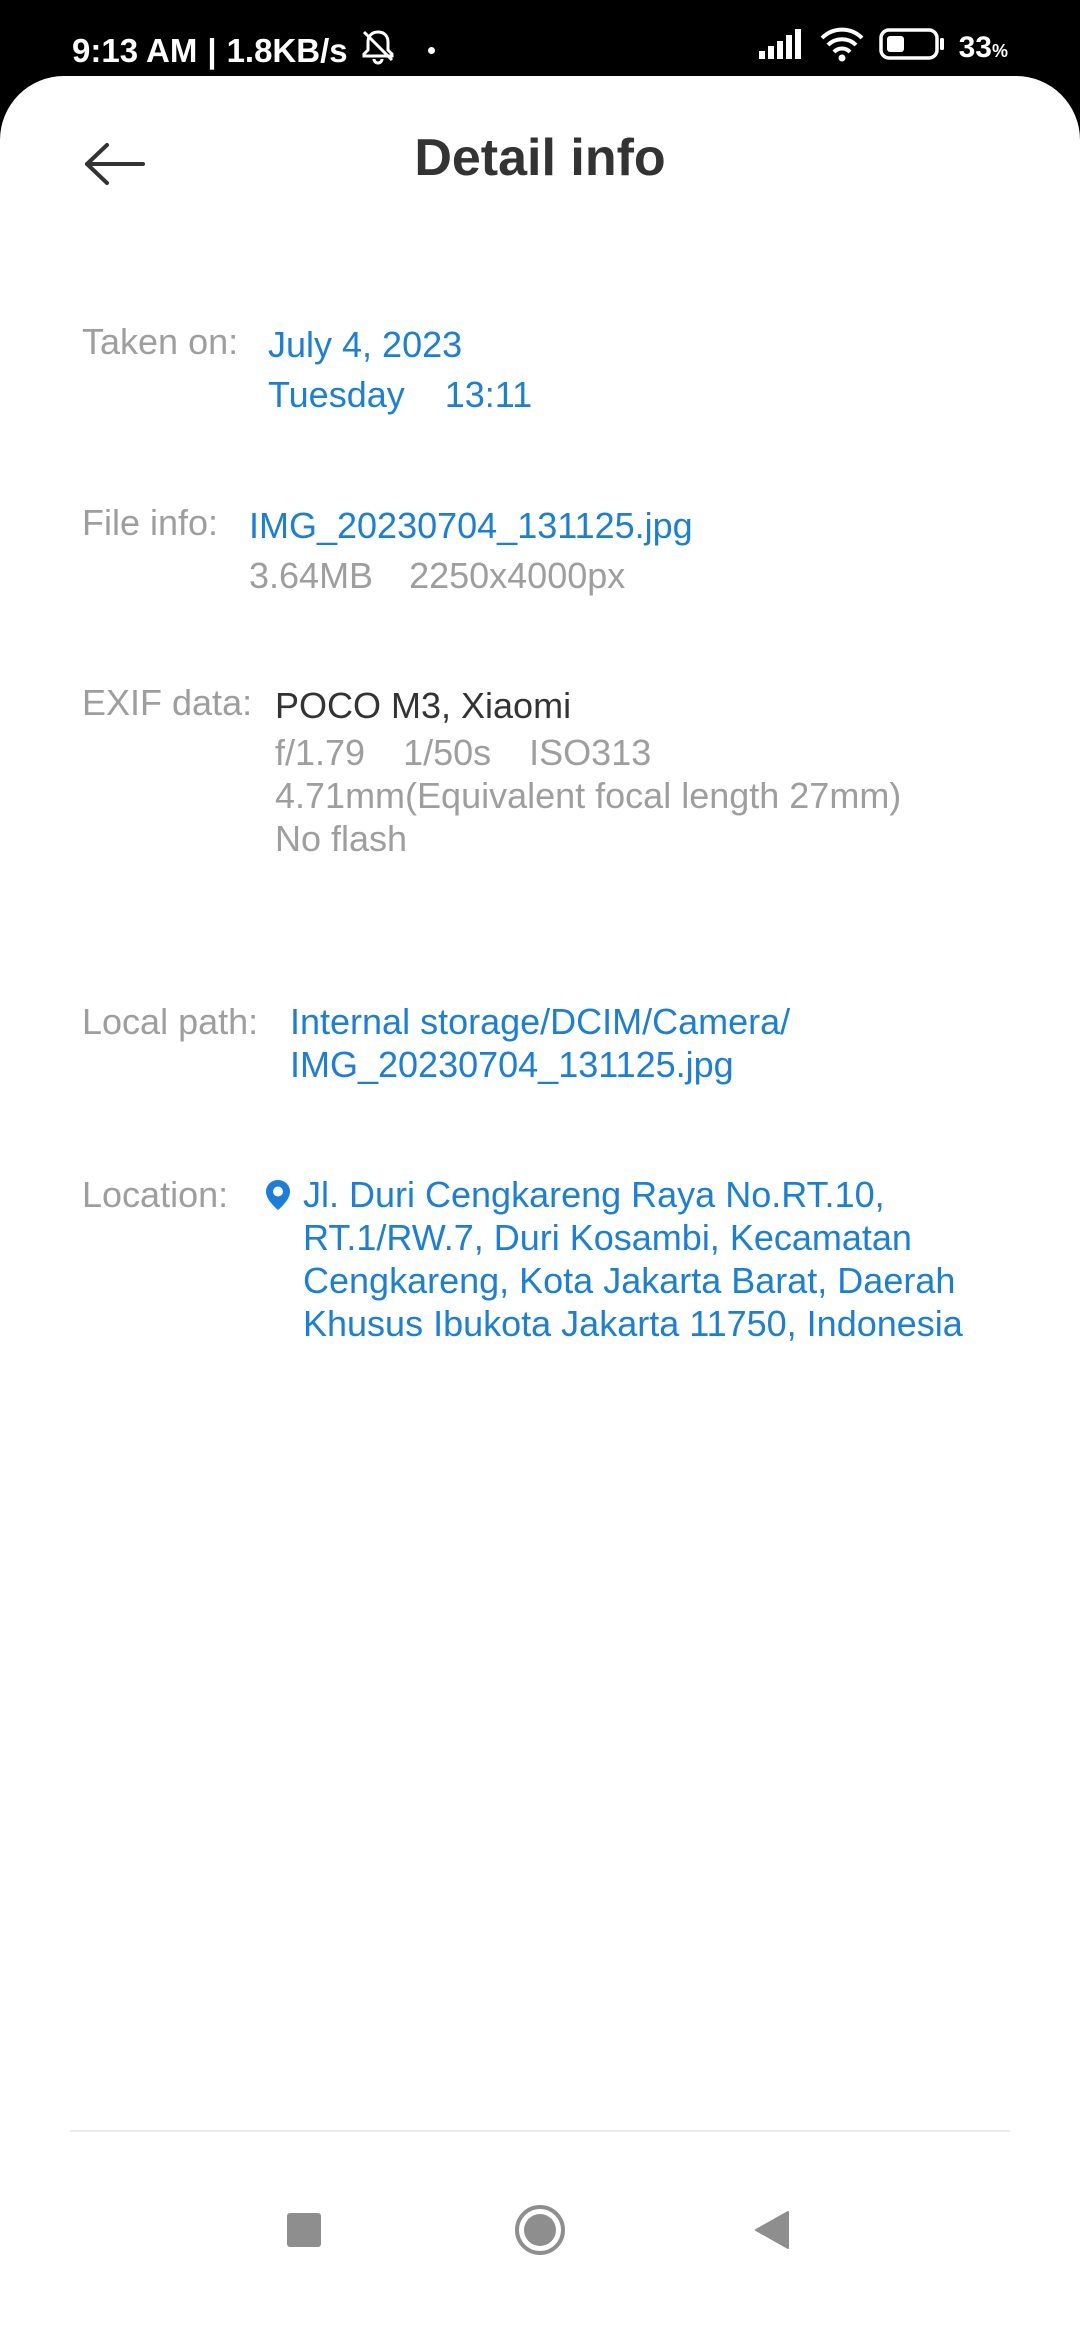 The width and height of the screenshot is (1080, 2340). I want to click on square-icon, so click(304, 2232).